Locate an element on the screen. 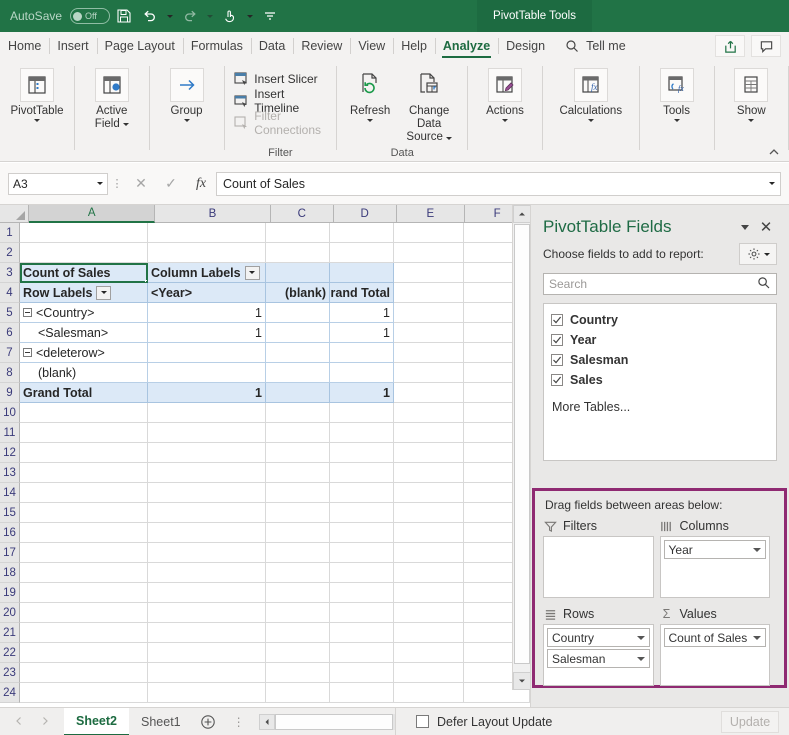  cell-e7 is located at coordinates (429, 353).